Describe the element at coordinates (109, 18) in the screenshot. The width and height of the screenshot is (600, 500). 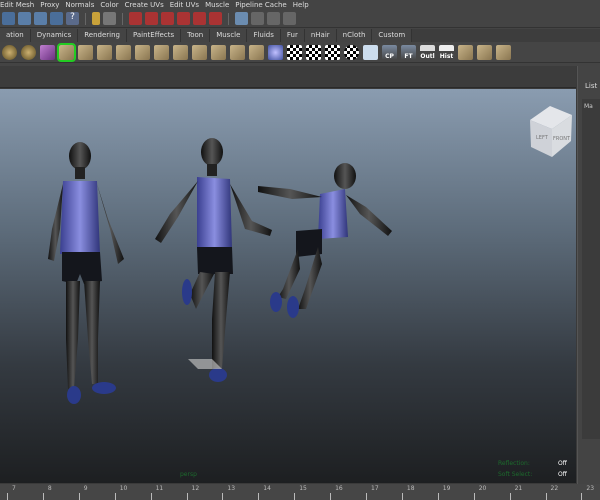
I see `selection-mask-icon` at that location.